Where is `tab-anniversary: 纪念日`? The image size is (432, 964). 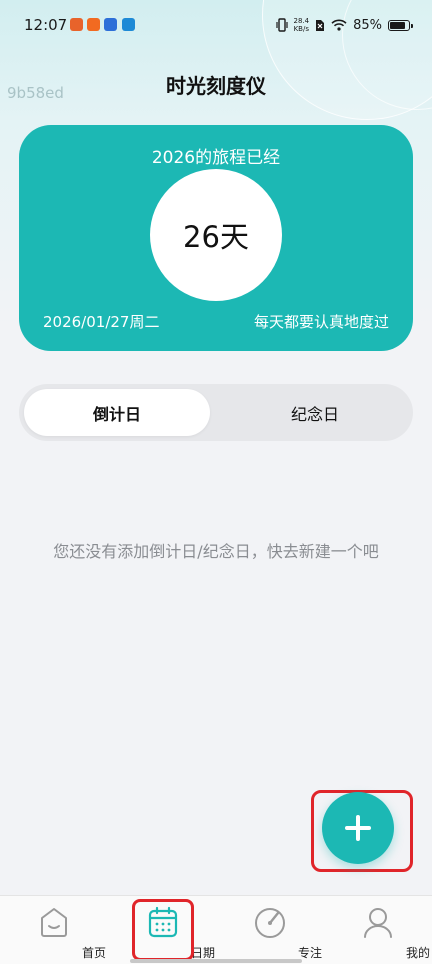
tab-anniversary: 纪念日 is located at coordinates (315, 412).